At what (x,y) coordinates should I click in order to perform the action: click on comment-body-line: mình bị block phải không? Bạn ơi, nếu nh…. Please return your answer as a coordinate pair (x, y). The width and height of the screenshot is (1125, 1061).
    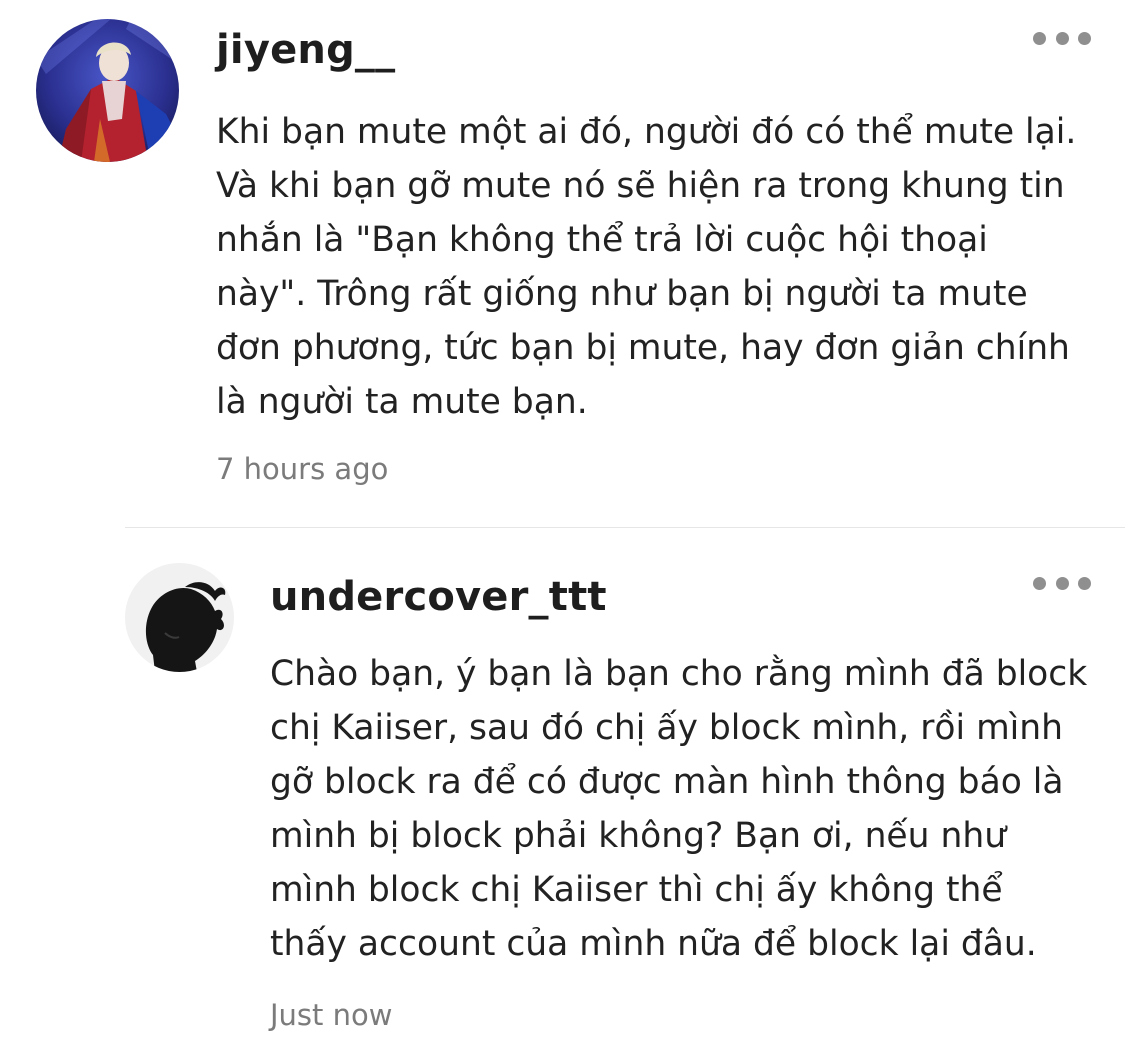
    Looking at the image, I should click on (638, 836).